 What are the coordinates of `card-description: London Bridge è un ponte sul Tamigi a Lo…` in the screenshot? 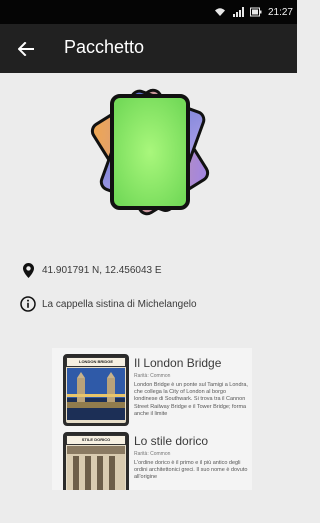 It's located at (191, 399).